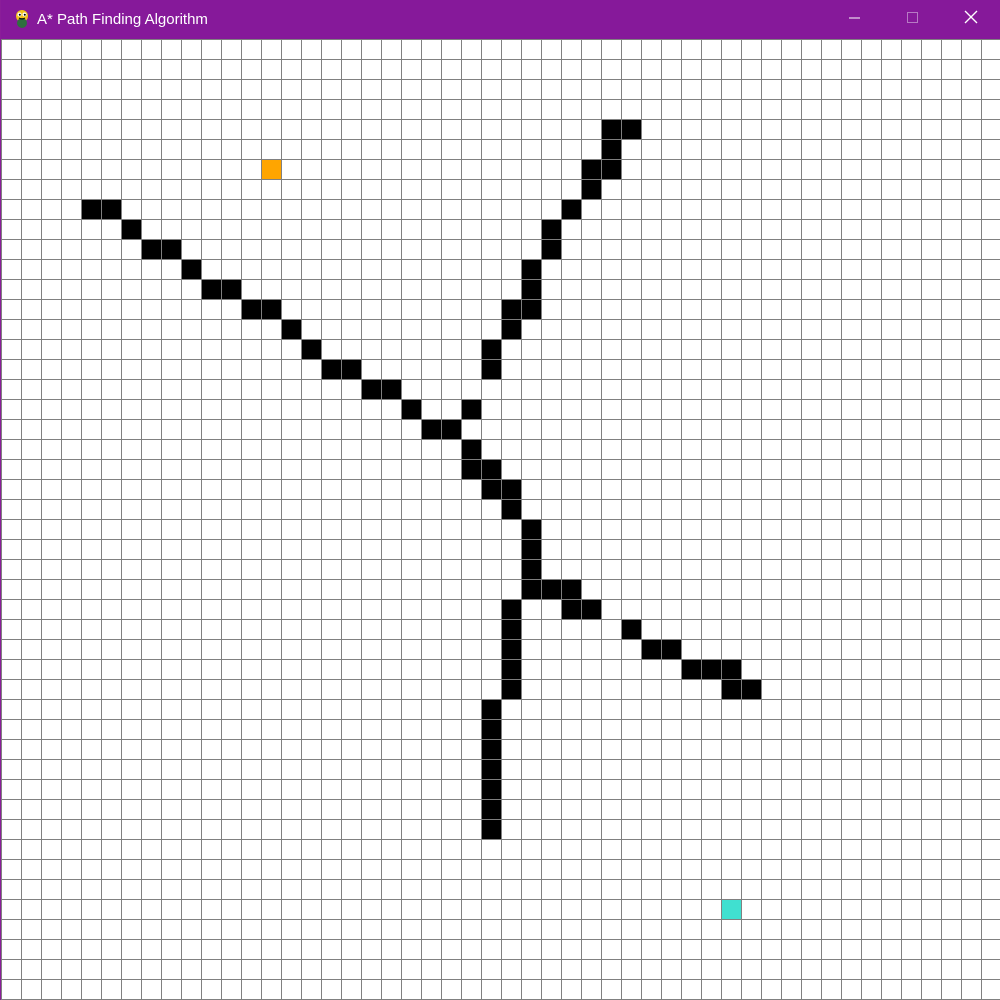 This screenshot has width=1000, height=1000. I want to click on maximize-button, so click(913, 19).